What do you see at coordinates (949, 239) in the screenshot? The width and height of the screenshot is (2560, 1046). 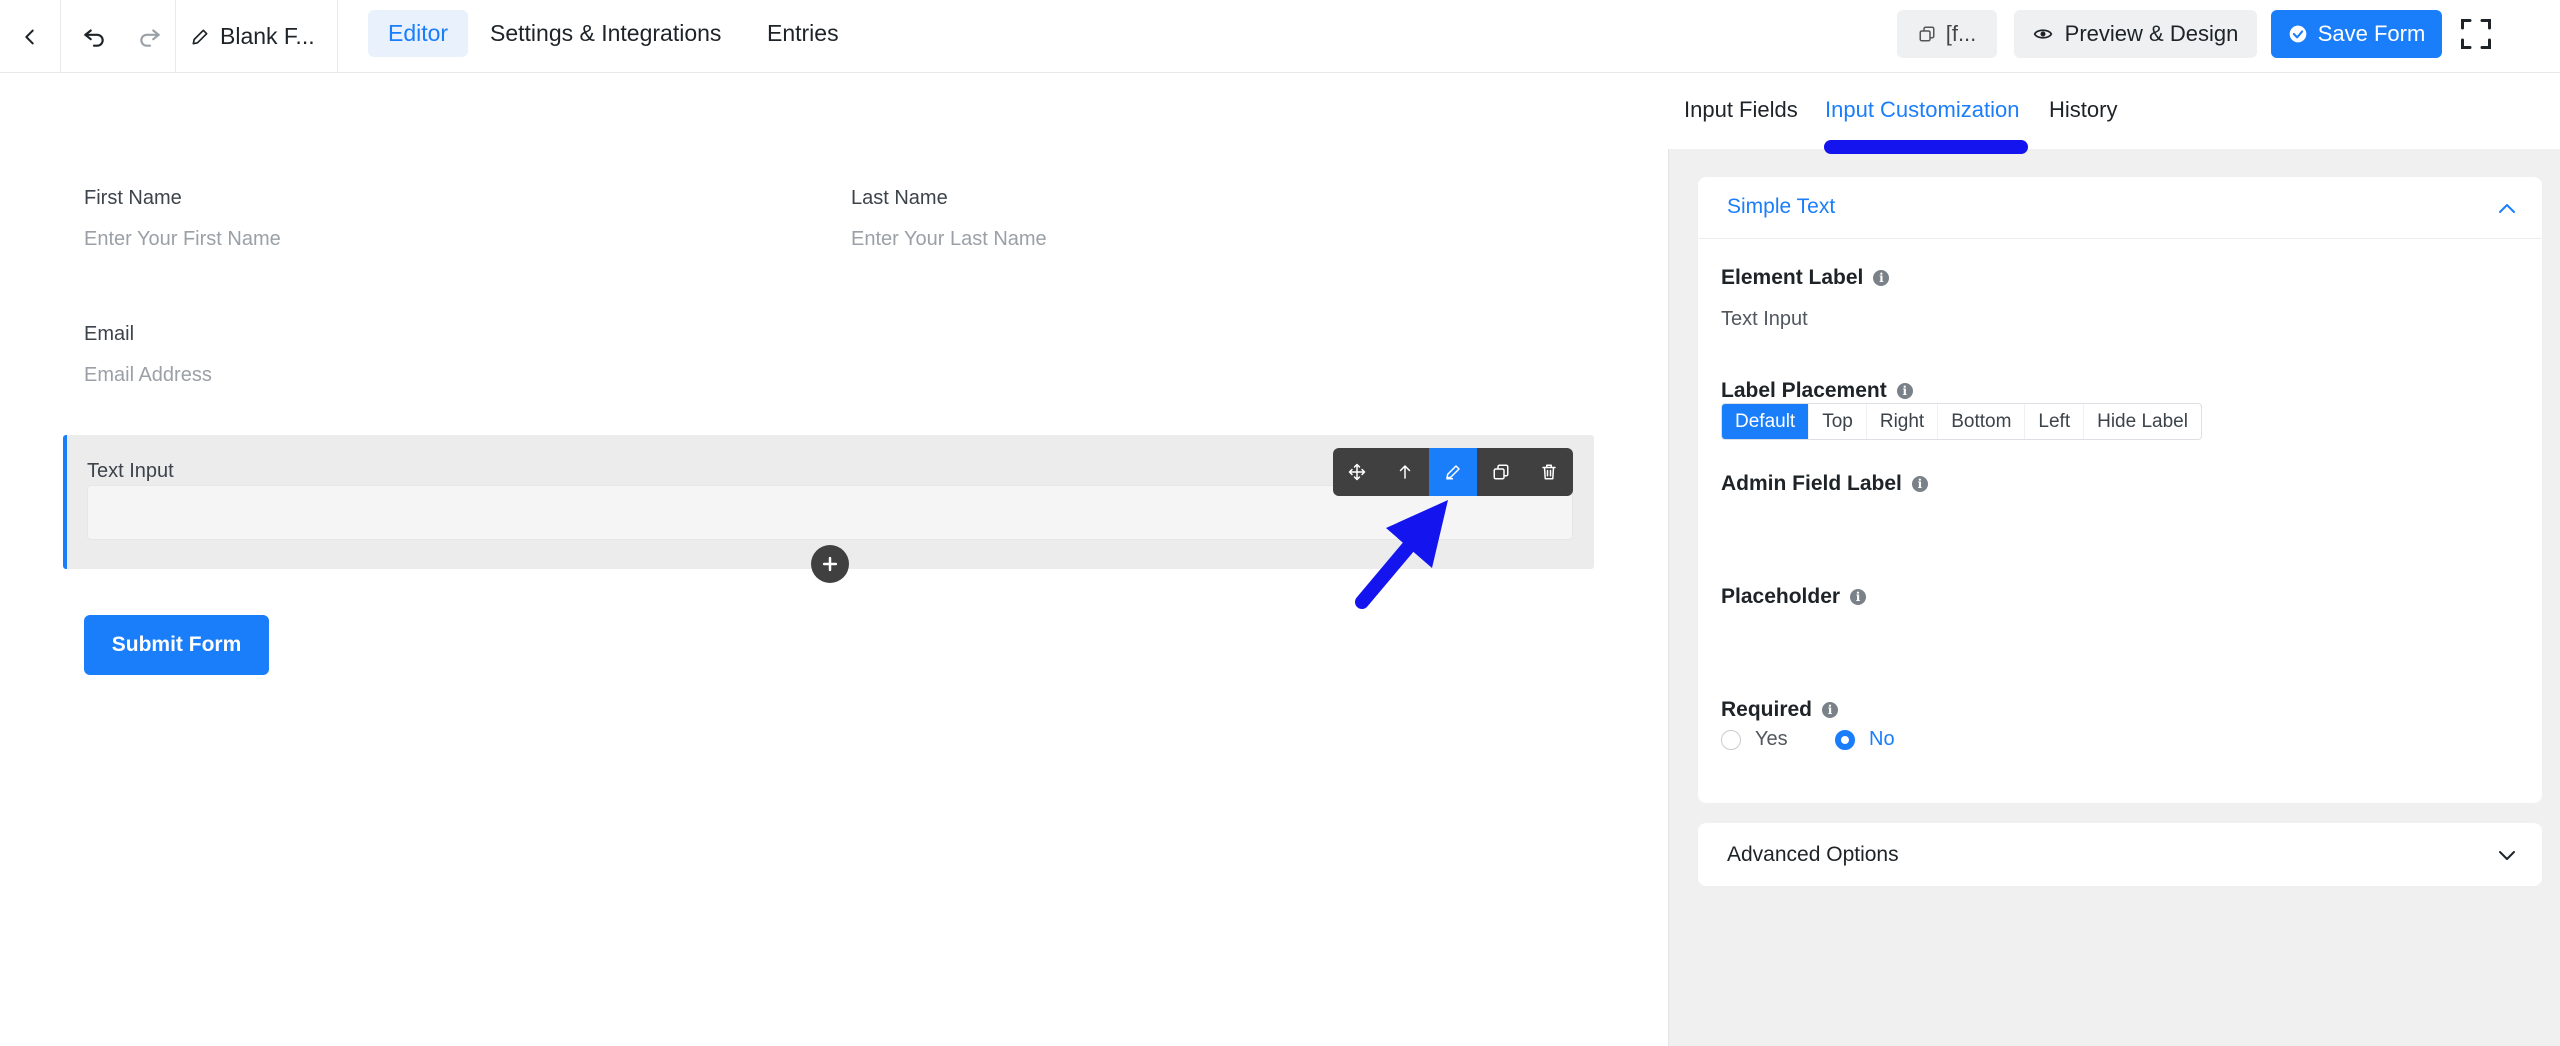 I see `last-name-input: Enter Your Last Name` at bounding box center [949, 239].